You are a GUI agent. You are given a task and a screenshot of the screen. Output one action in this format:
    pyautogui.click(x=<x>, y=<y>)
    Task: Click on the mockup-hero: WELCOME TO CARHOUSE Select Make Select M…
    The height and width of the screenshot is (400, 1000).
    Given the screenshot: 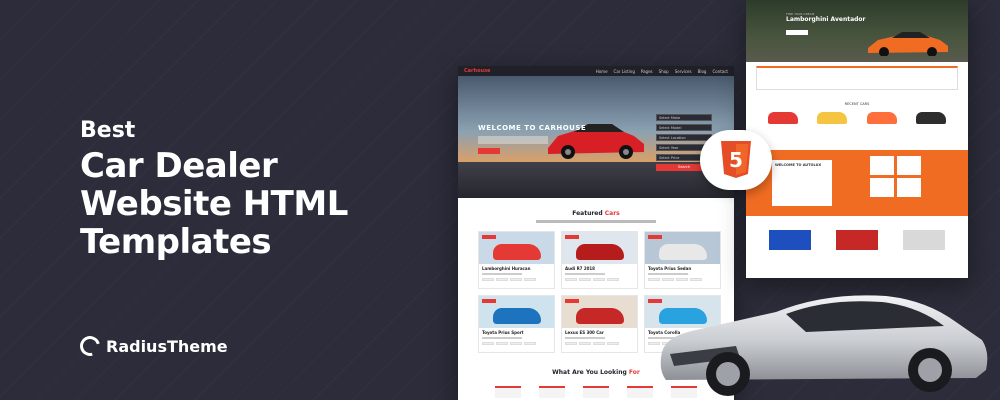 What is the action you would take?
    pyautogui.click(x=596, y=137)
    